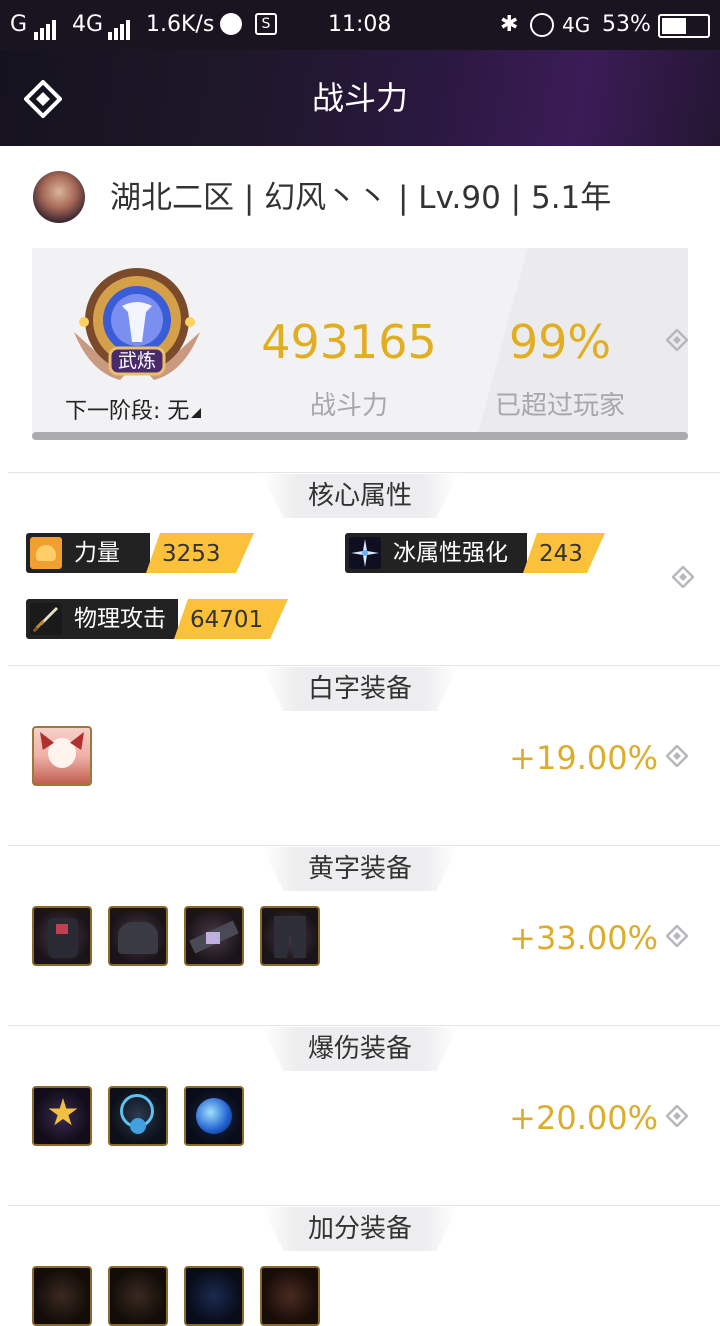 This screenshot has width=720, height=1326. I want to click on white-equipment-percent: +19.00%, so click(583, 758).